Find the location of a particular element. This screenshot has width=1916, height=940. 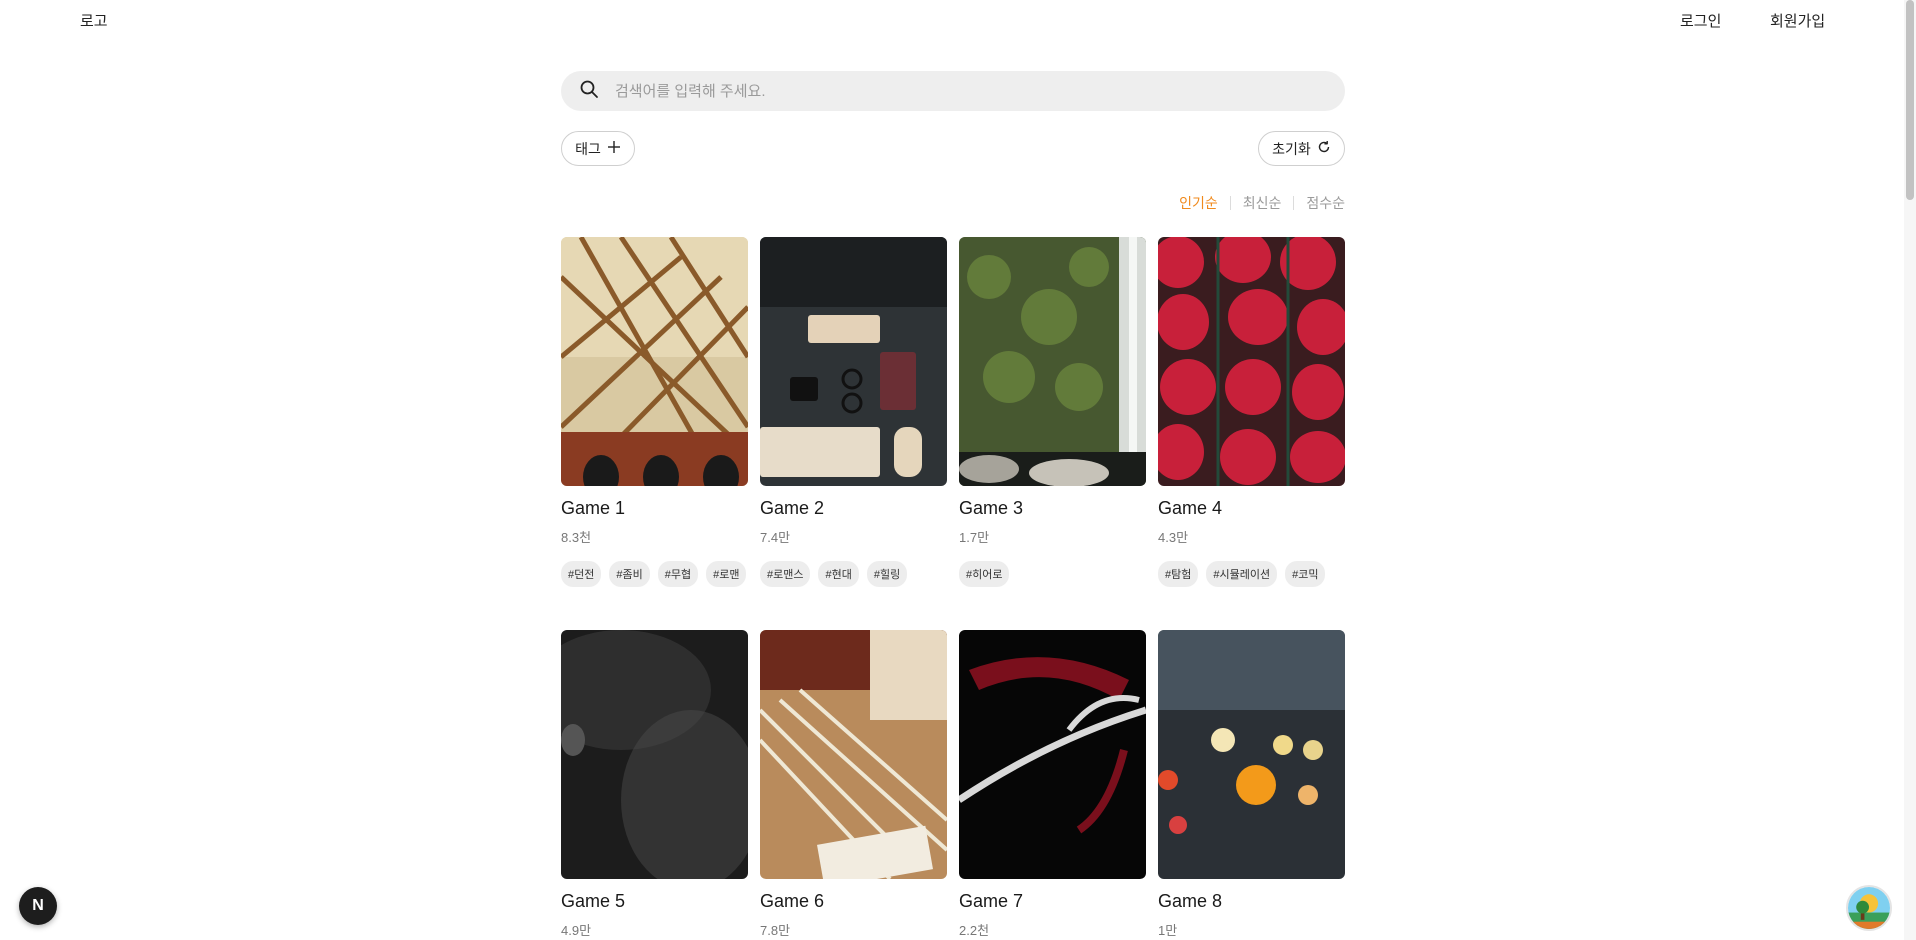

game-tag: #시뮬레이션 is located at coordinates (1242, 574).